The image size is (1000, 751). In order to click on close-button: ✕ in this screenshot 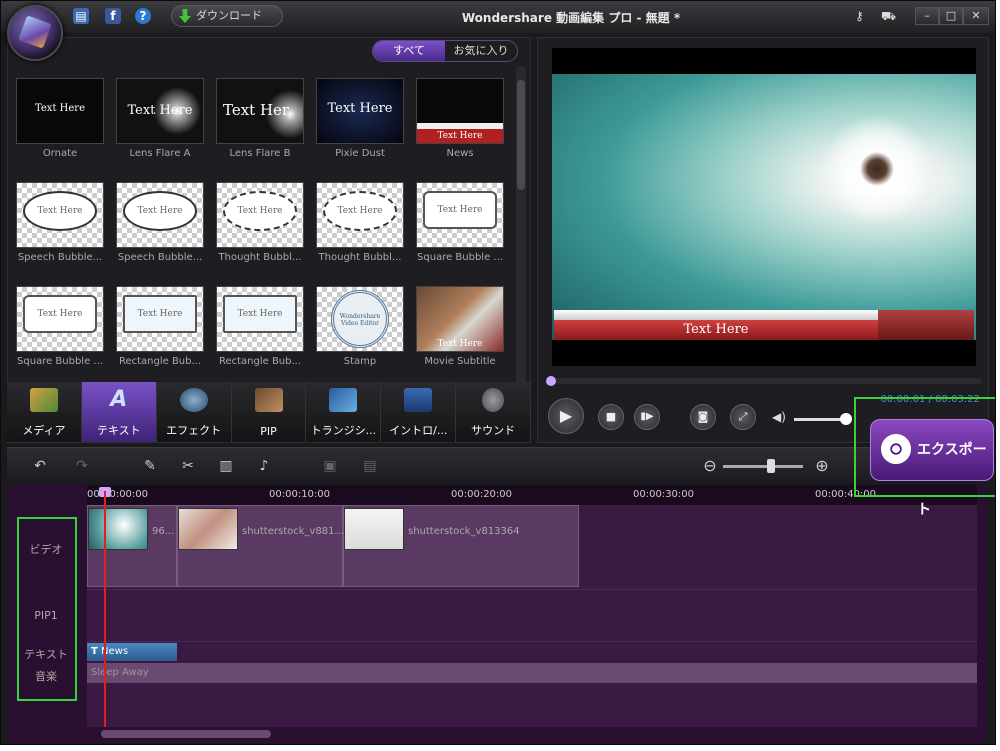, I will do `click(976, 16)`.